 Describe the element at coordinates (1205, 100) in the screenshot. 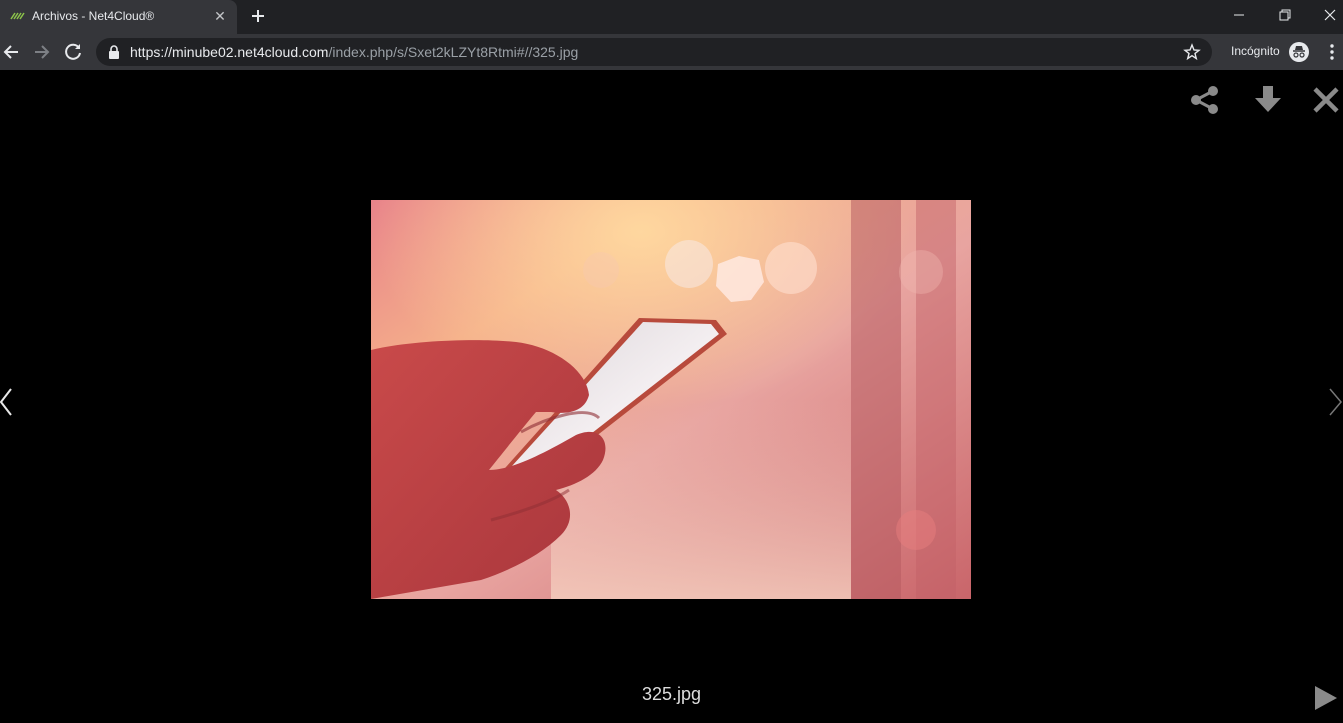

I see `share-icon` at that location.